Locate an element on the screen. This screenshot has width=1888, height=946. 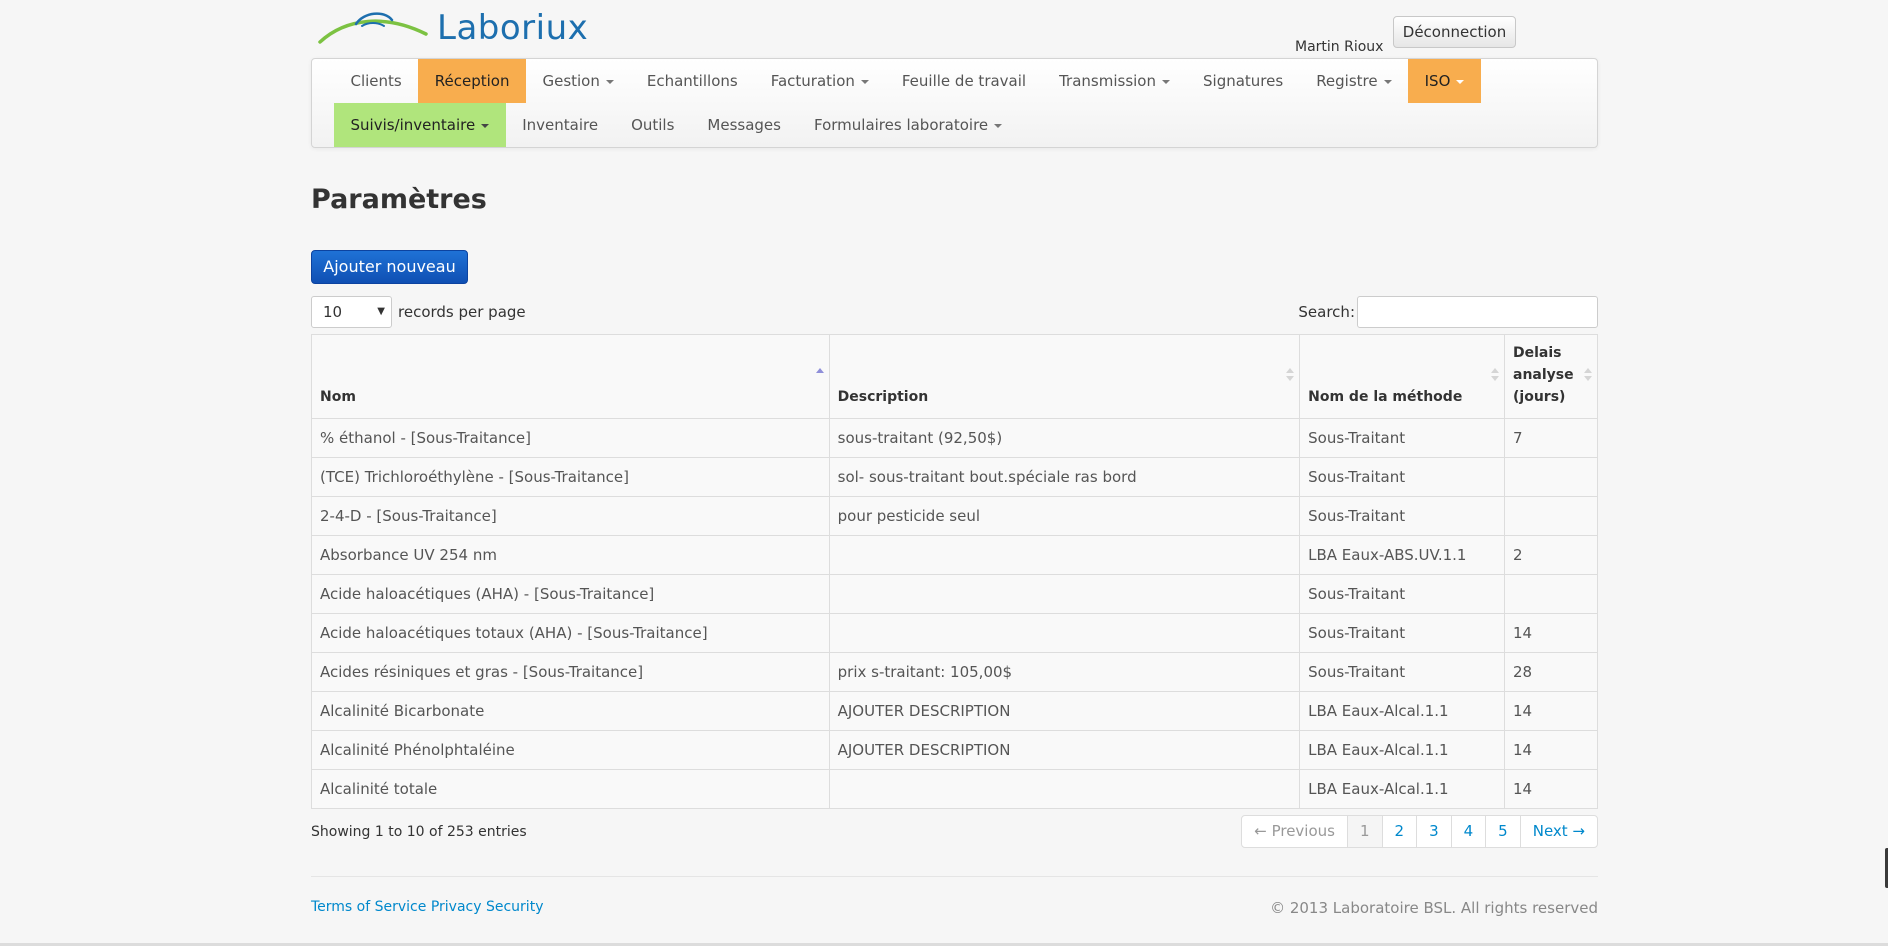
nav-item-clients: Clients is located at coordinates (376, 81).